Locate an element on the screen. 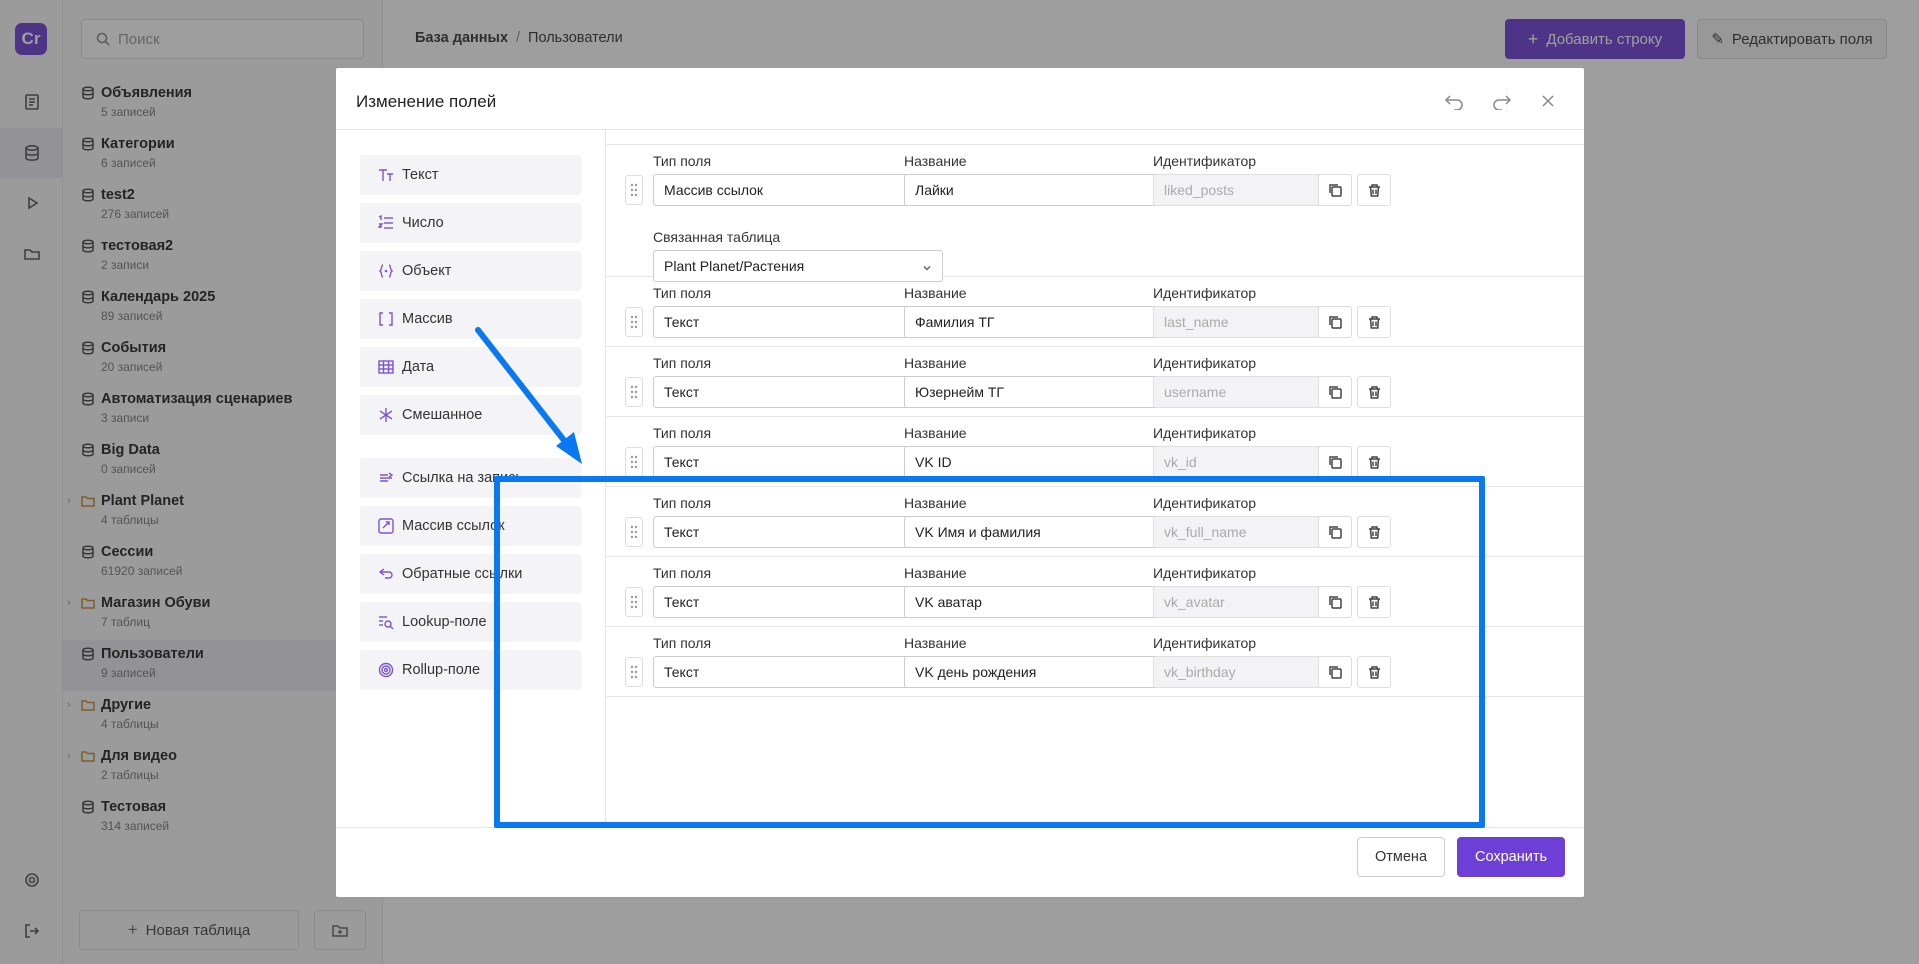 This screenshot has height=964, width=1919. field-name-input: Лайки is located at coordinates (1049, 190).